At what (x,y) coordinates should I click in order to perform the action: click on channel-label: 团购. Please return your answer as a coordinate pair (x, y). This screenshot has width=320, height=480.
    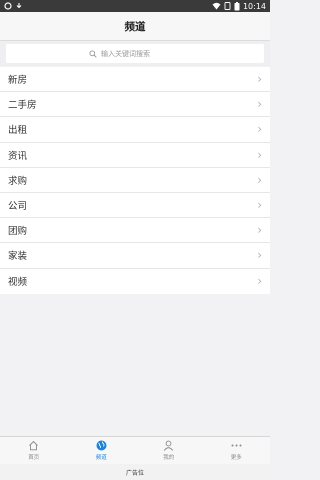
    Looking at the image, I should click on (18, 232).